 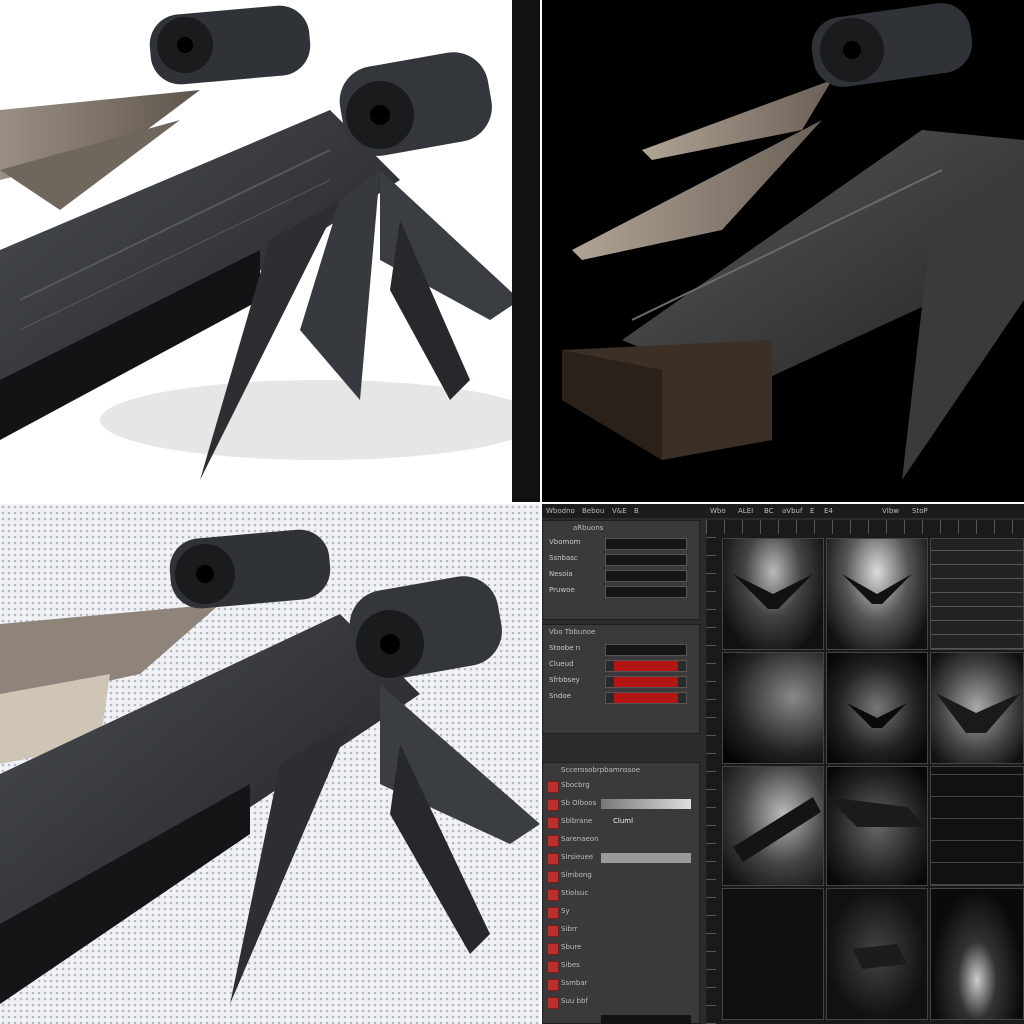 I want to click on menu-item: VIbw, so click(x=890, y=511).